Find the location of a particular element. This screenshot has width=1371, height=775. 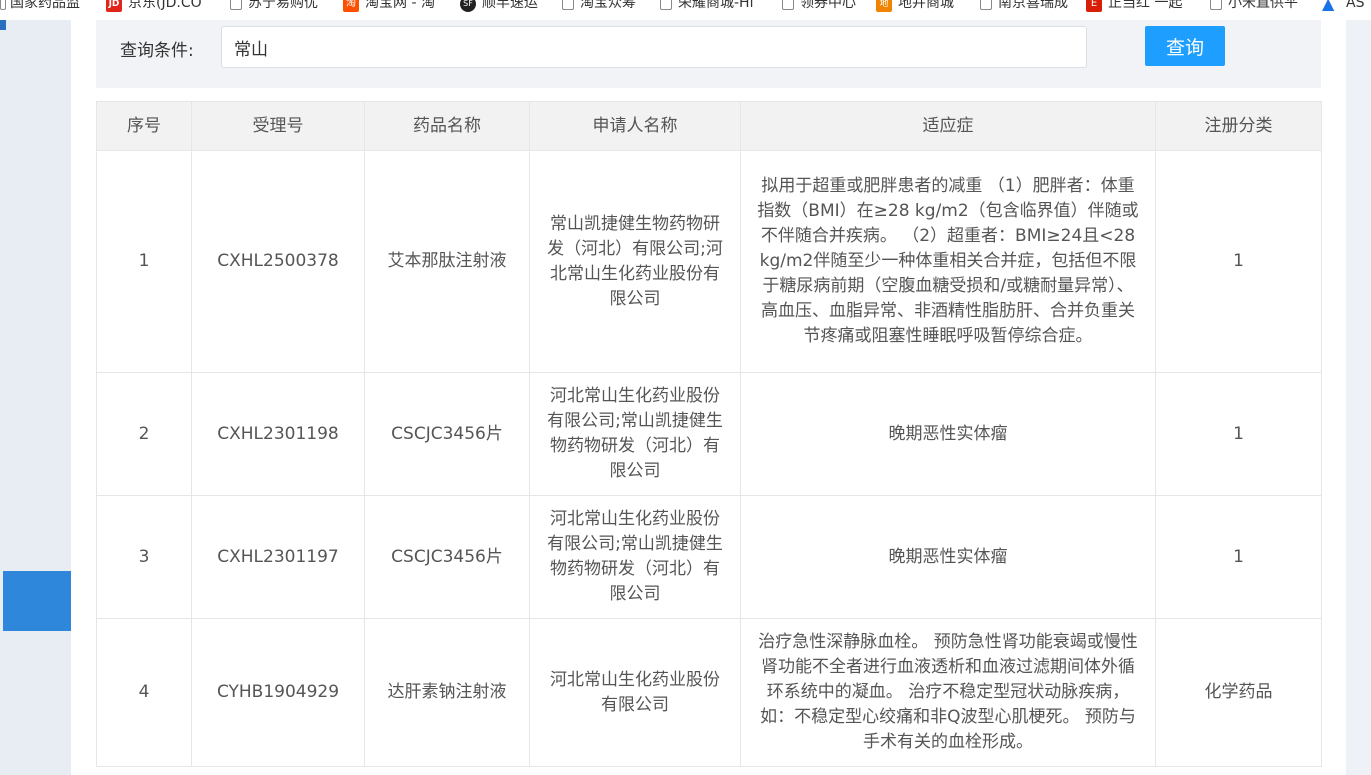

jd-icon: JD is located at coordinates (114, 6).